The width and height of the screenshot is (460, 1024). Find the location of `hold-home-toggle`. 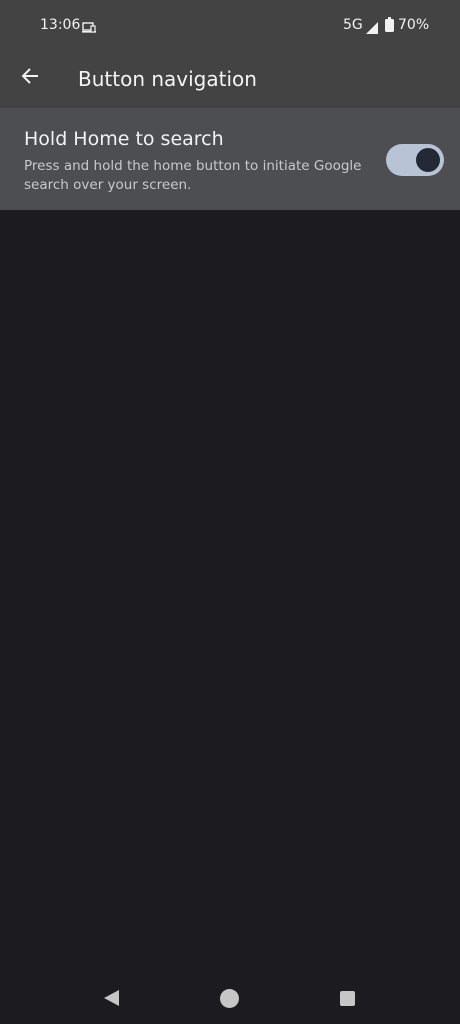

hold-home-toggle is located at coordinates (415, 160).